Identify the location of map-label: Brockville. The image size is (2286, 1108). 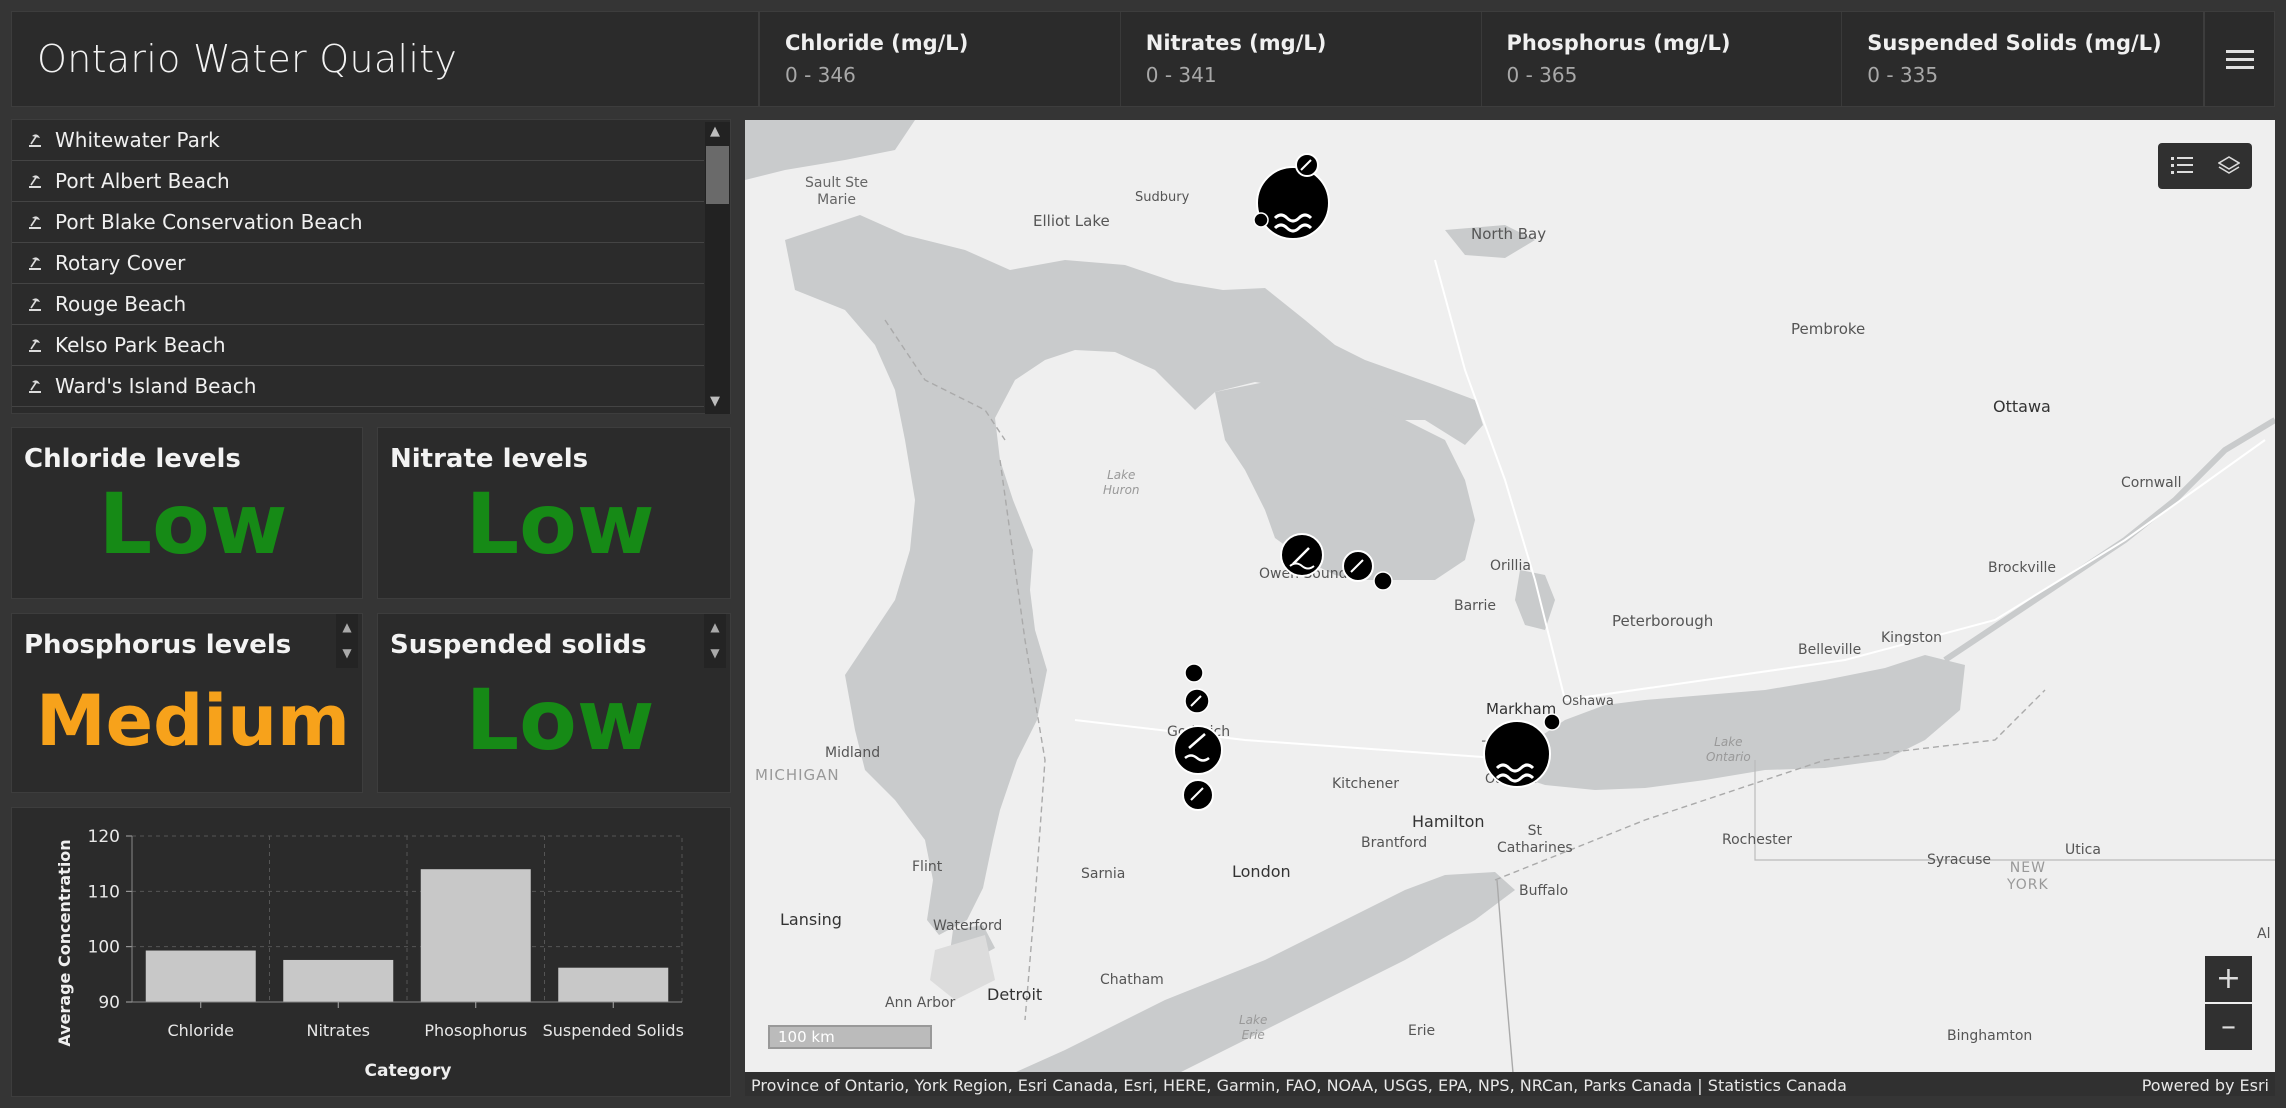
(2022, 568).